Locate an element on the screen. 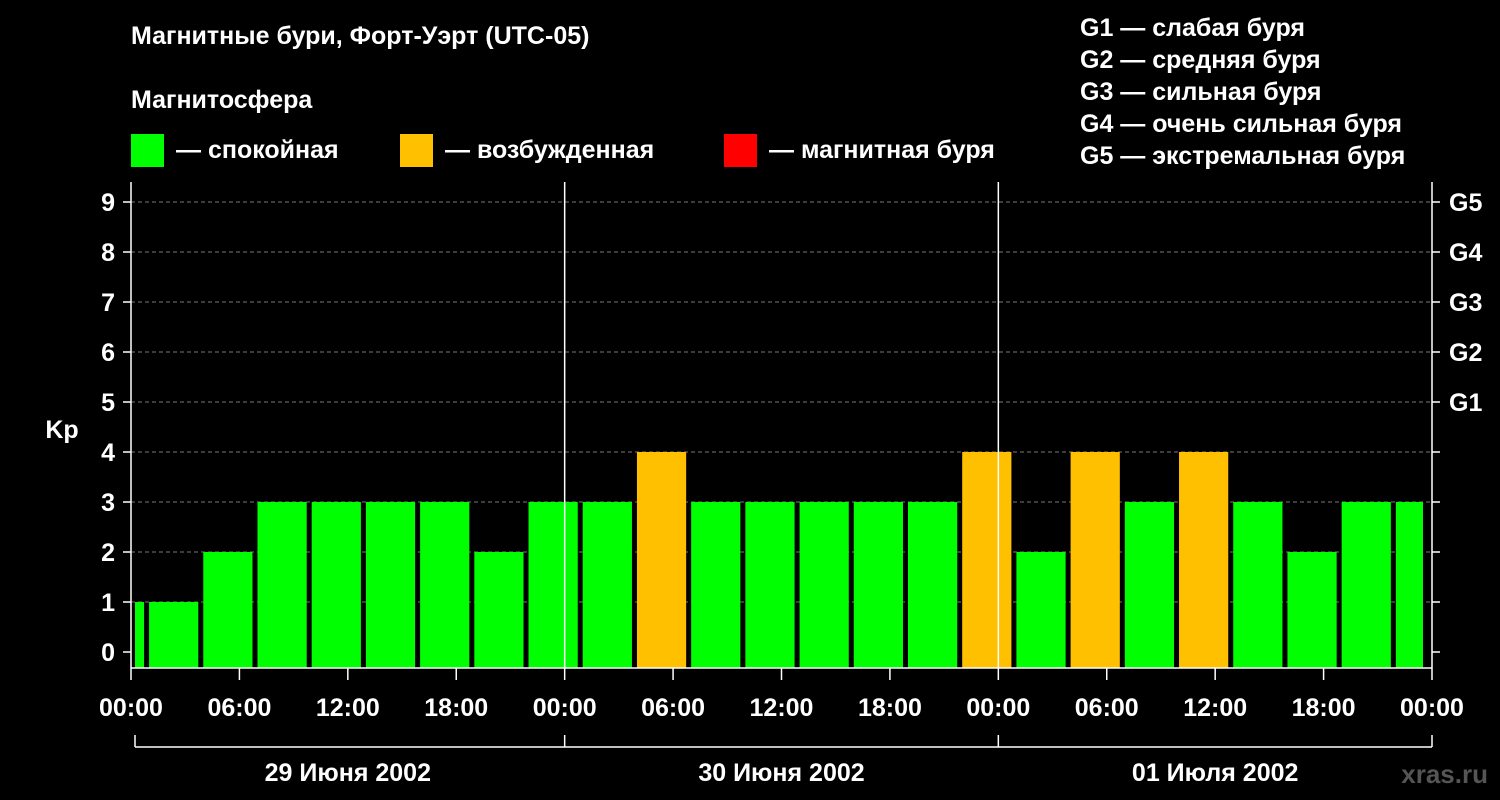 Image resolution: width=1500 pixels, height=800 pixels. y-tick-label: 2 is located at coordinates (108, 553).